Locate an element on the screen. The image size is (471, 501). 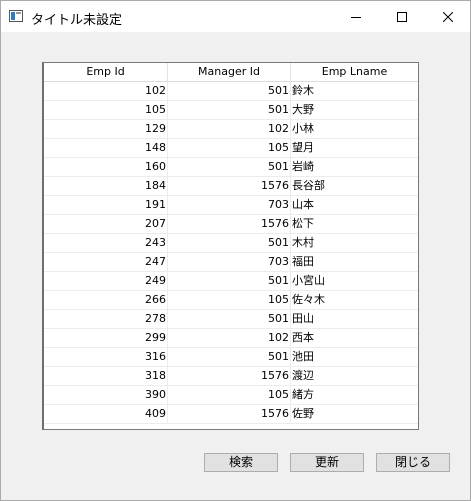
cell-emp-lname: 山本 is located at coordinates (354, 205).